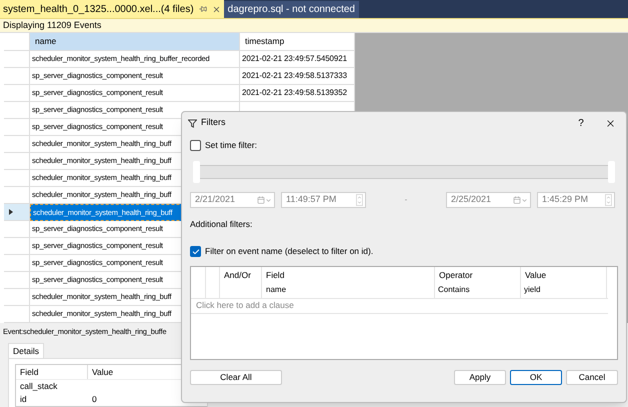 This screenshot has width=628, height=407. Describe the element at coordinates (314, 25) in the screenshot. I see `info-bar: Displaying 11209 Events` at that location.